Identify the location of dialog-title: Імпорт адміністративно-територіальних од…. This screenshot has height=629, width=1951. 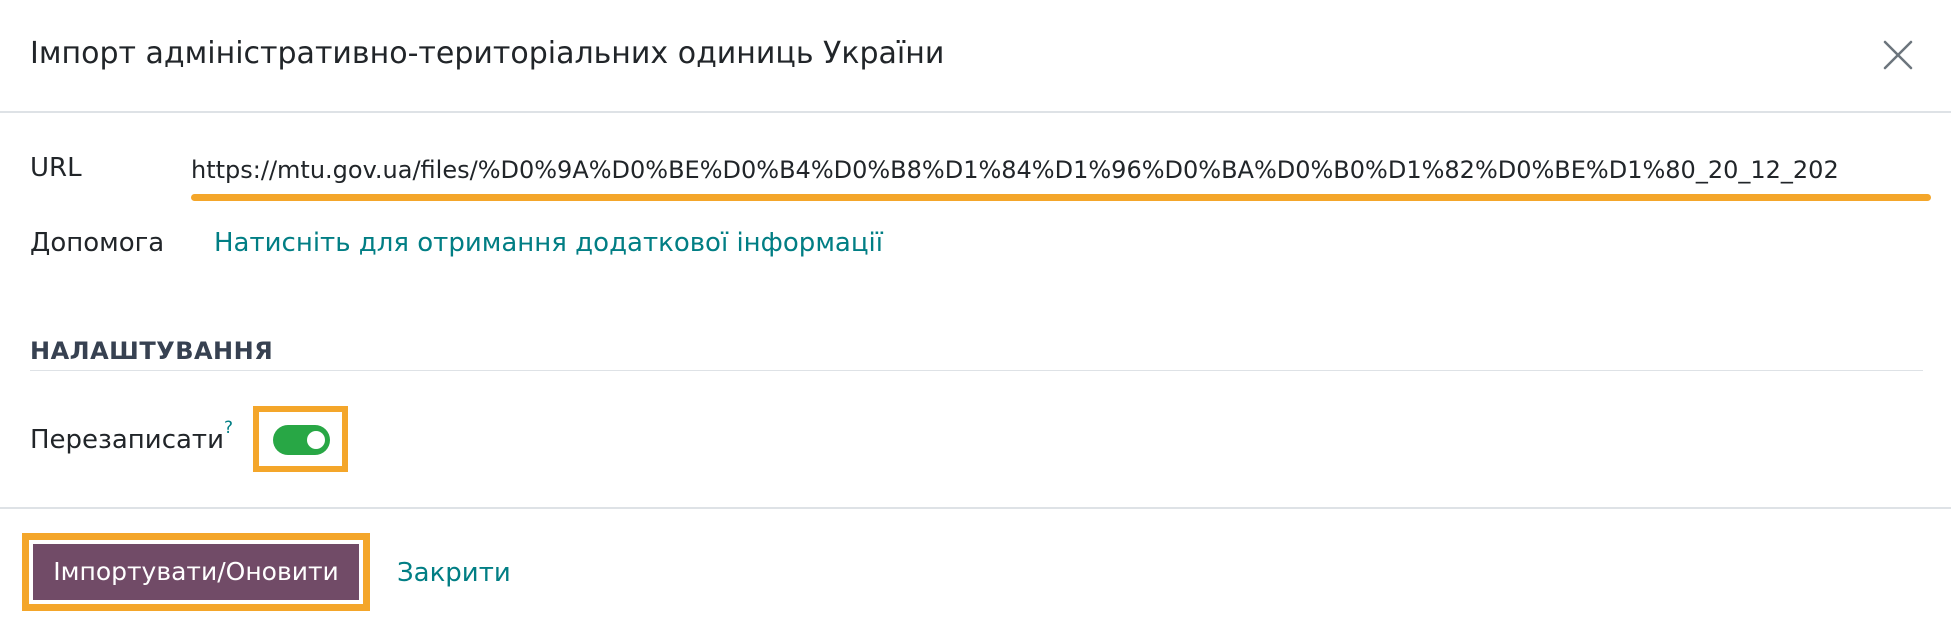
(487, 53).